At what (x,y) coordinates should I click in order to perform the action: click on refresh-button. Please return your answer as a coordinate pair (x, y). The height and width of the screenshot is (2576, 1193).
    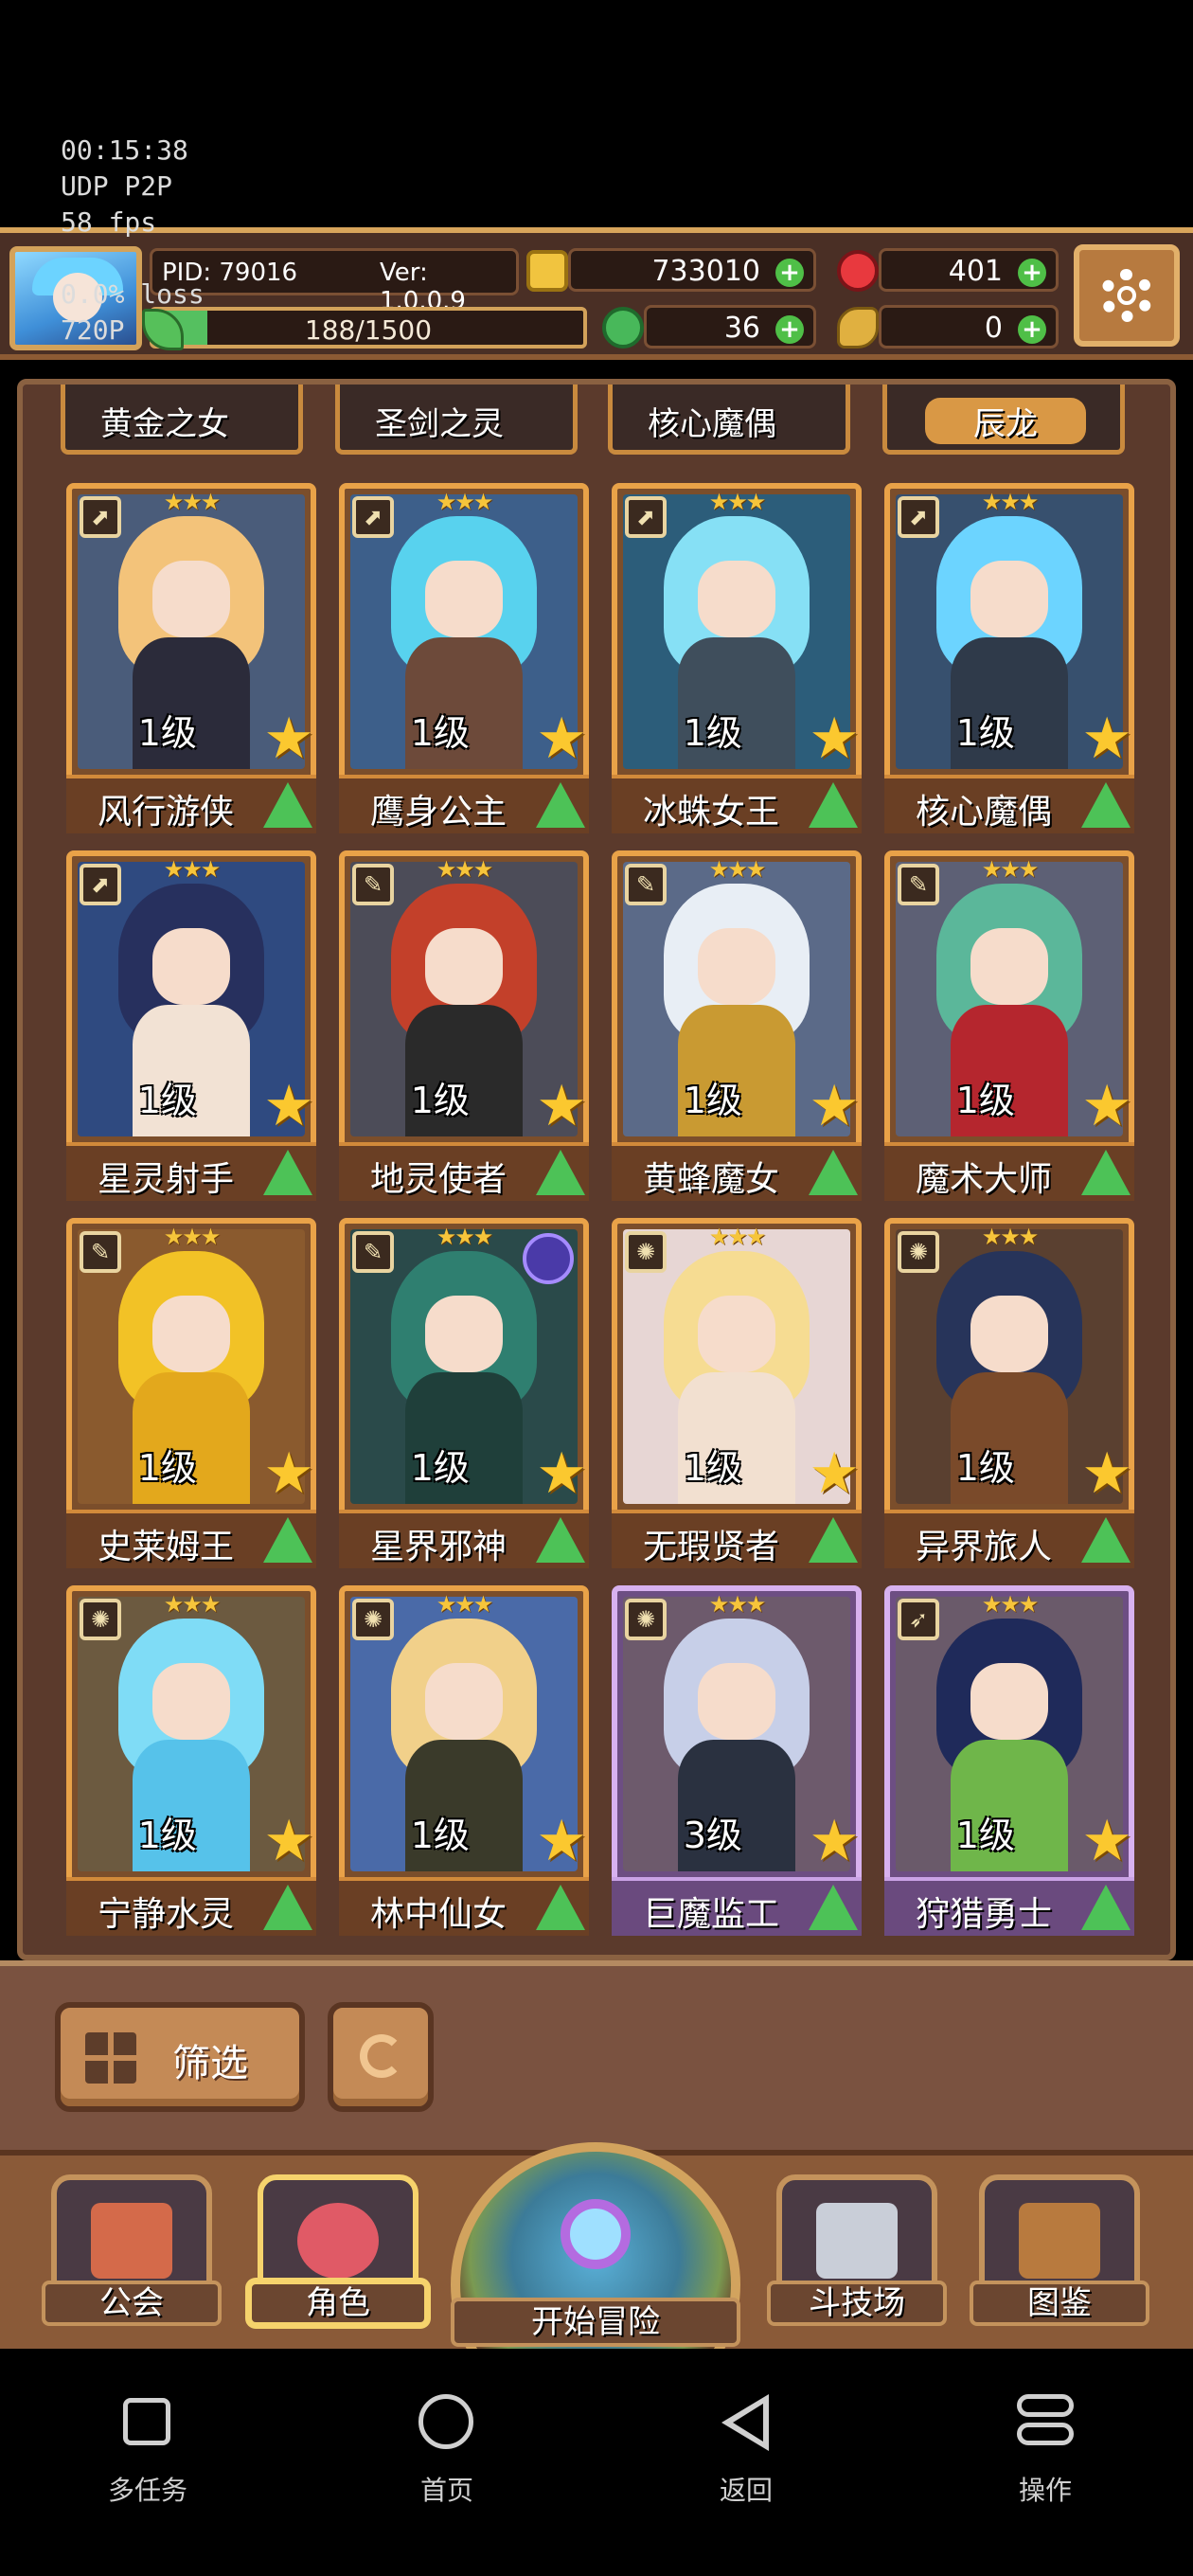
    Looking at the image, I should click on (381, 2057).